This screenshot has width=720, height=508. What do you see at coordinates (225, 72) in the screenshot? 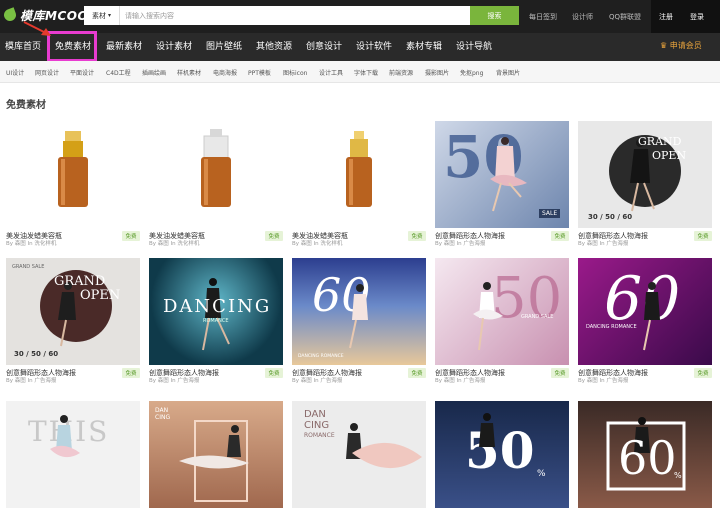
I see `subnav-item: 电商海报` at bounding box center [225, 72].